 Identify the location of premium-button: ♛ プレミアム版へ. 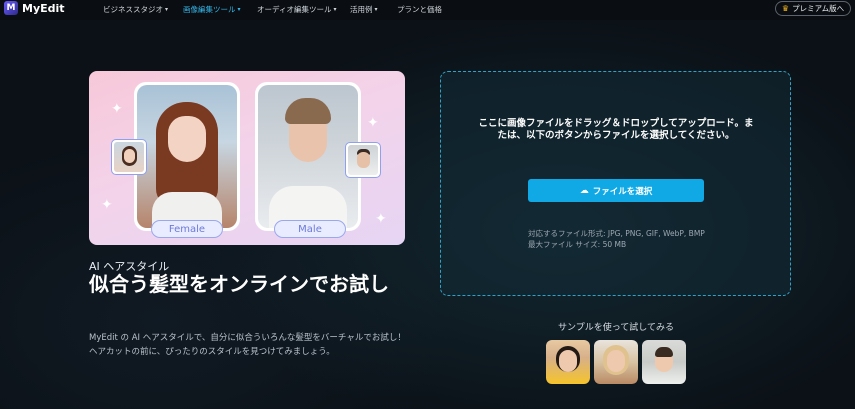
(813, 8).